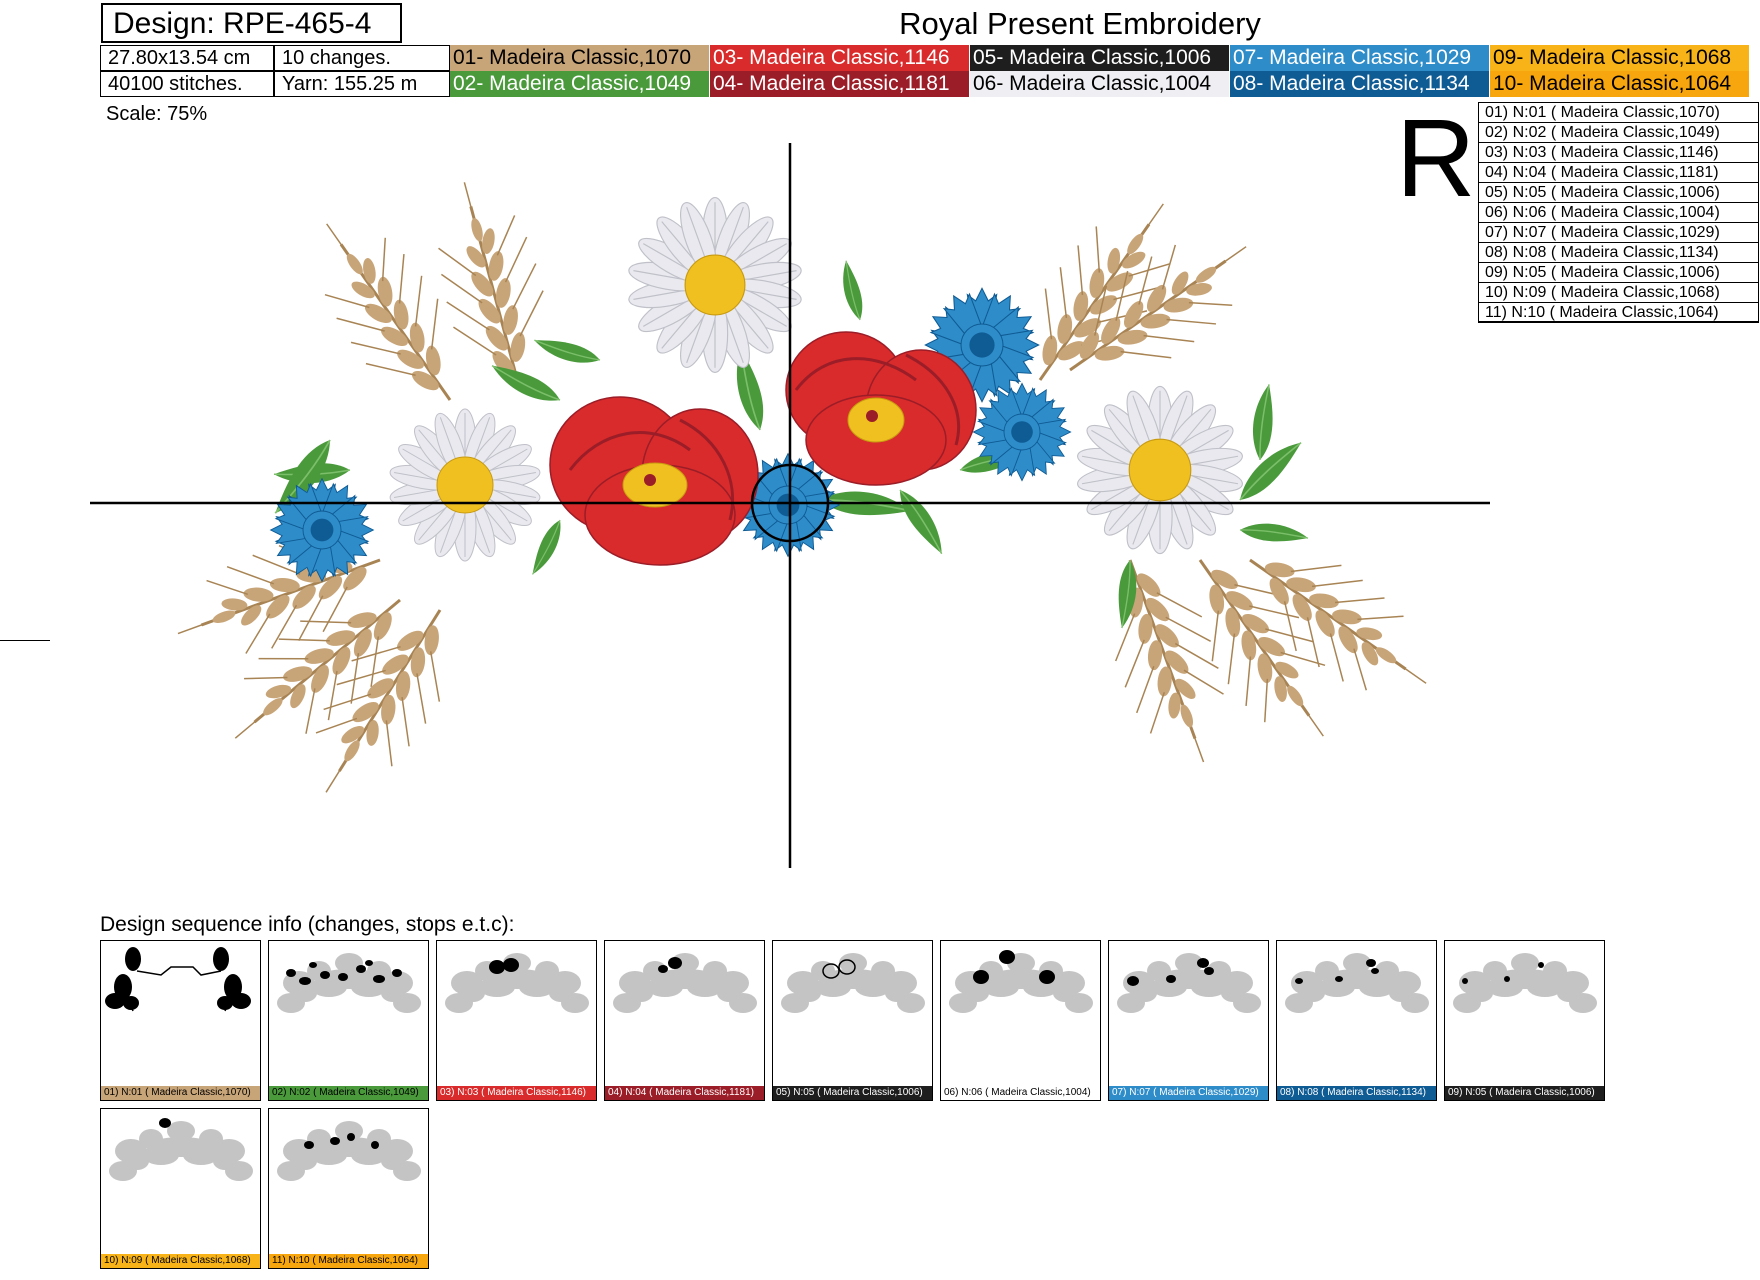  What do you see at coordinates (180, 1020) in the screenshot?
I see `sequence-step-card: 01) N:01 ( Madeira Classic,1070)` at bounding box center [180, 1020].